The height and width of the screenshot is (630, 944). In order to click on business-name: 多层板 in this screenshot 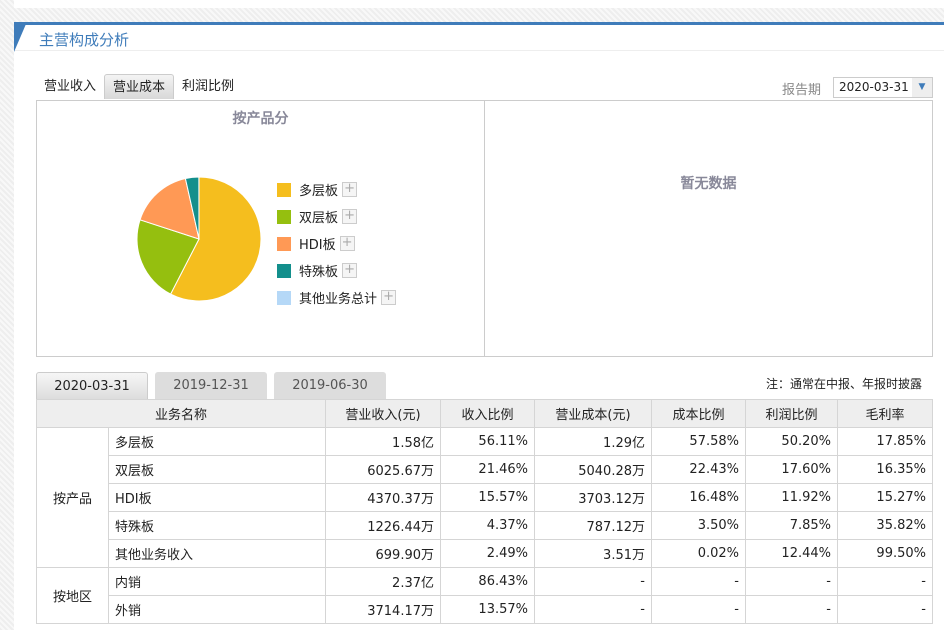, I will do `click(217, 441)`.